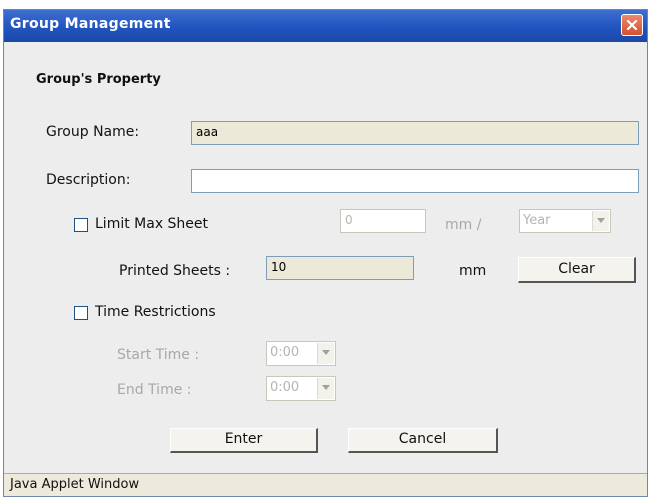  What do you see at coordinates (463, 225) in the screenshot?
I see `limit-unit-label: mm /` at bounding box center [463, 225].